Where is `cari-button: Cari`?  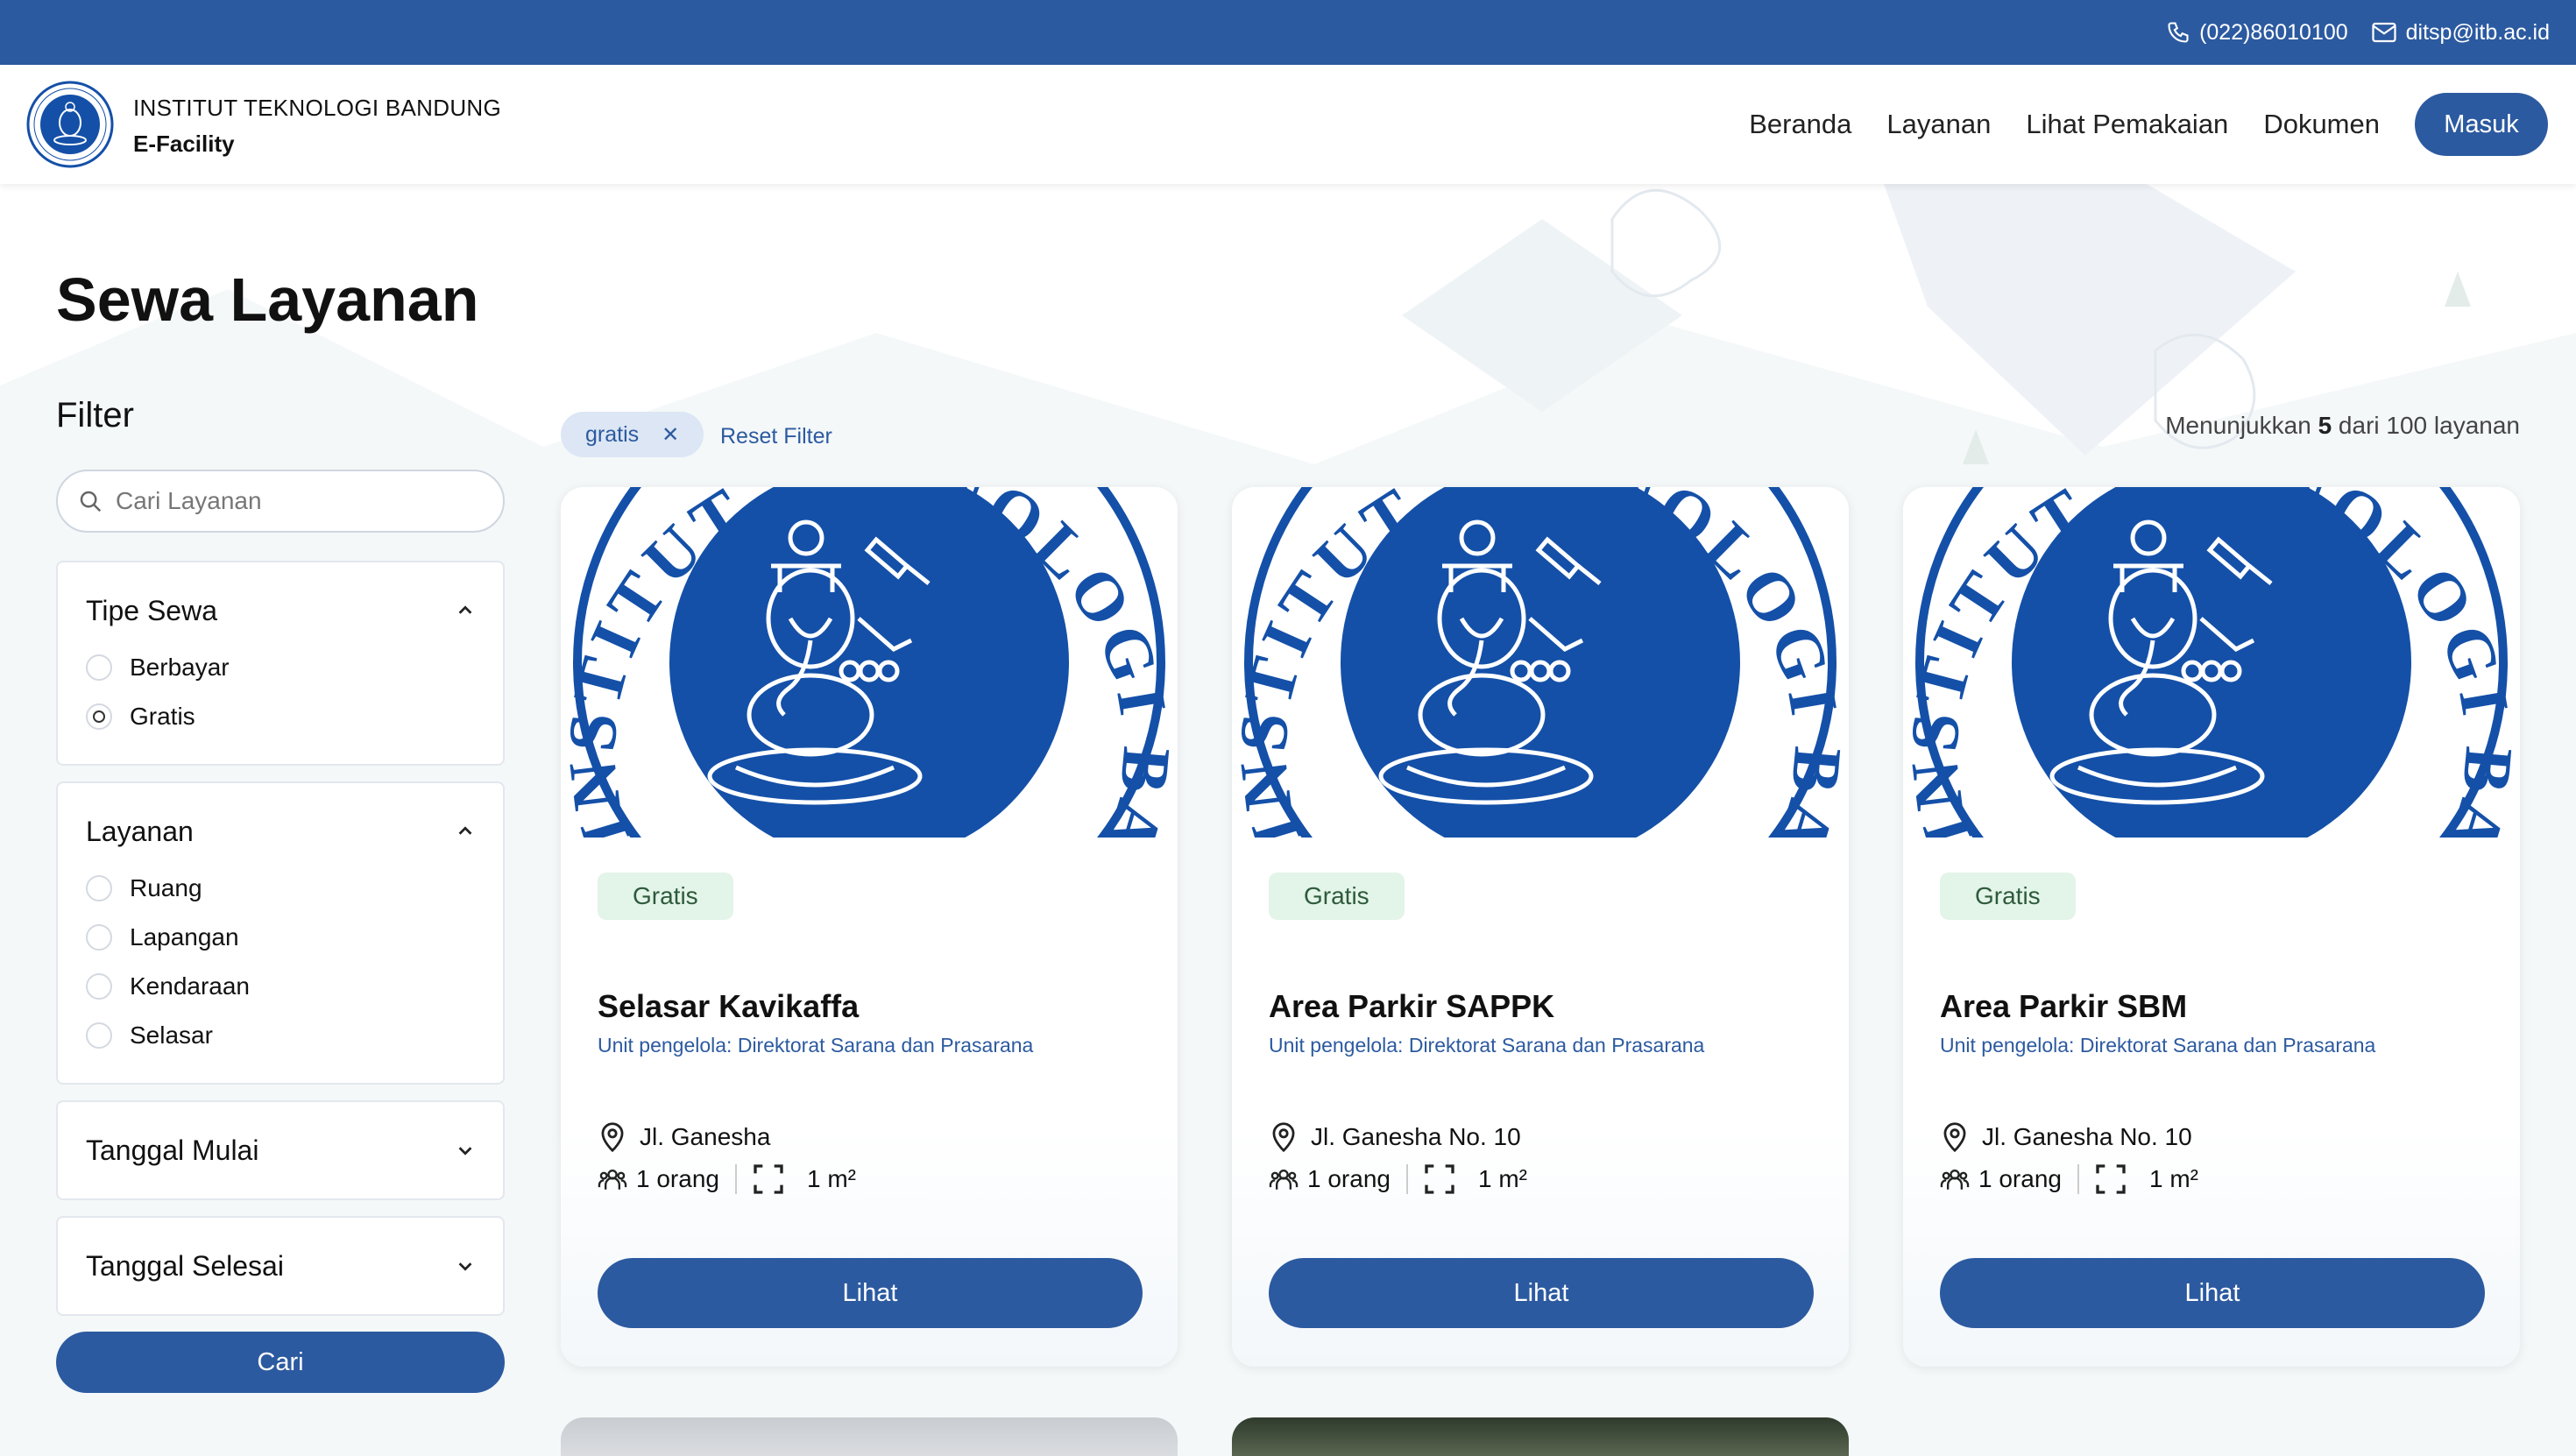
cari-button: Cari is located at coordinates (280, 1362).